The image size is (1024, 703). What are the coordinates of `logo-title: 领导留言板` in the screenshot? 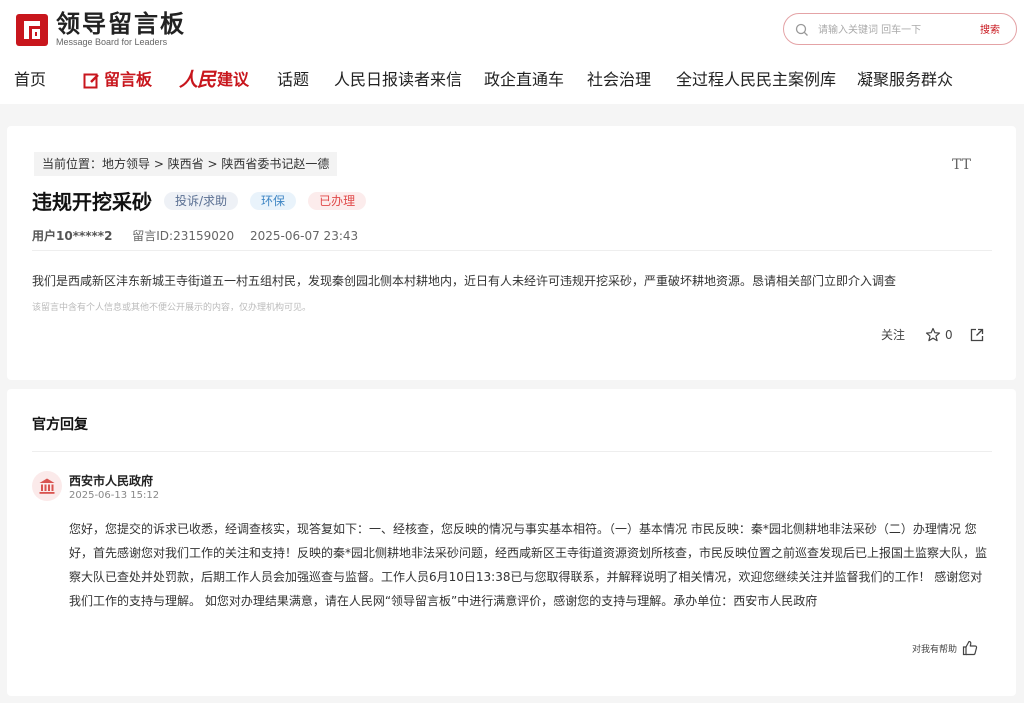 It's located at (121, 24).